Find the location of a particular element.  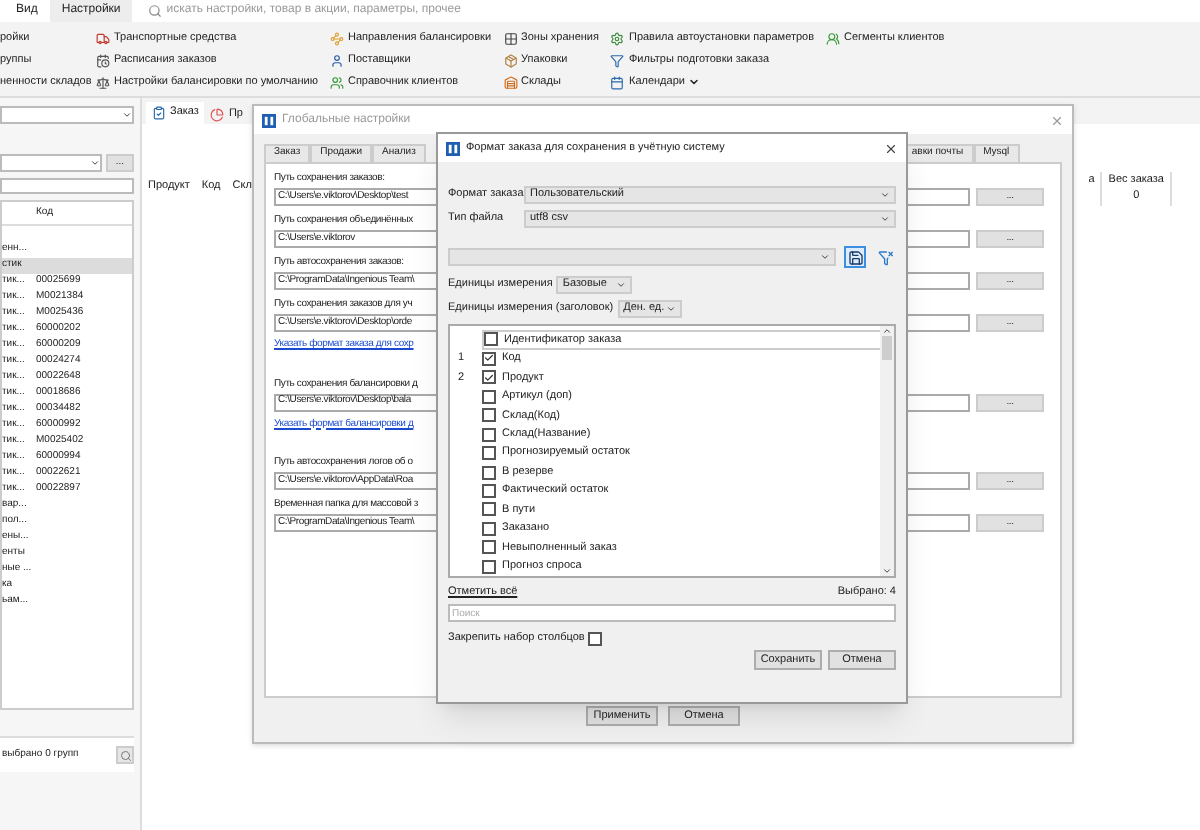

scrollbar is located at coordinates (887, 451).